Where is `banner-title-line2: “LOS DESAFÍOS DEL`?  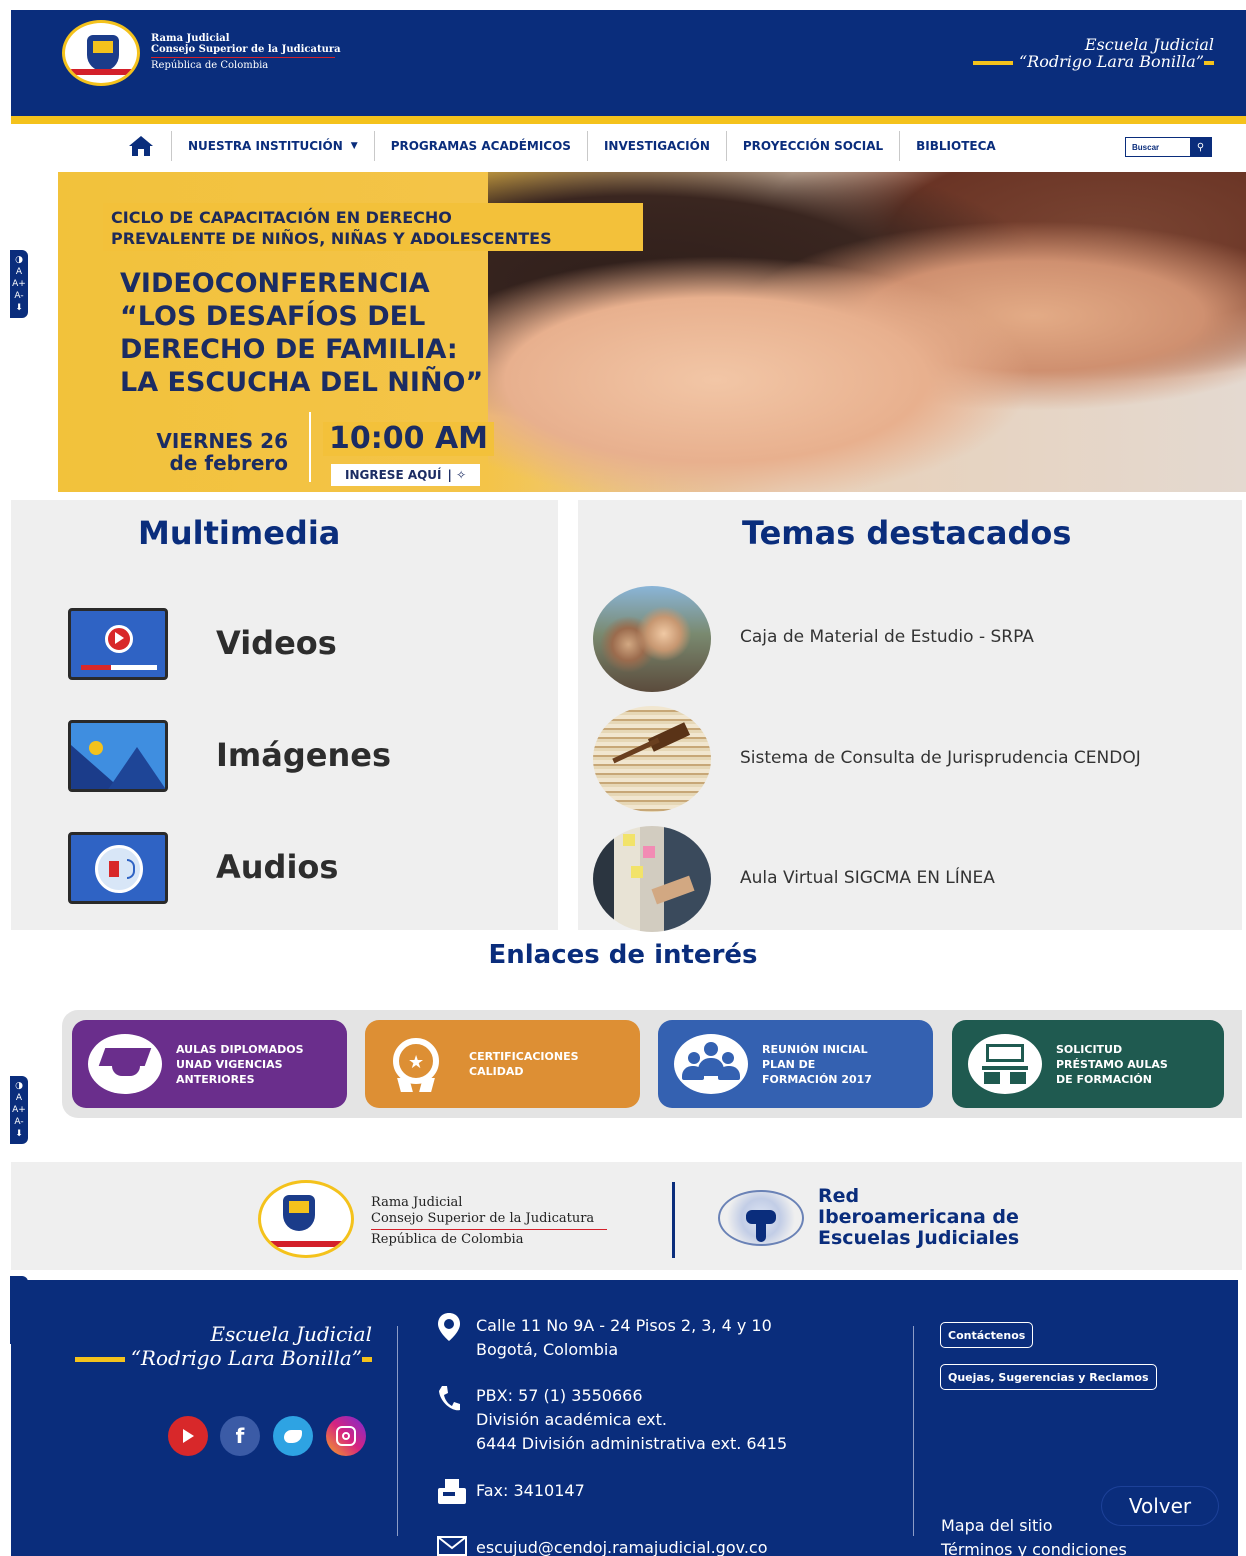
banner-title-line2: “LOS DESAFÍOS DEL is located at coordinates (273, 316).